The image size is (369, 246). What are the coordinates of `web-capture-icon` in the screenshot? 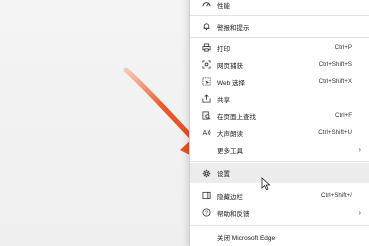 It's located at (206, 65).